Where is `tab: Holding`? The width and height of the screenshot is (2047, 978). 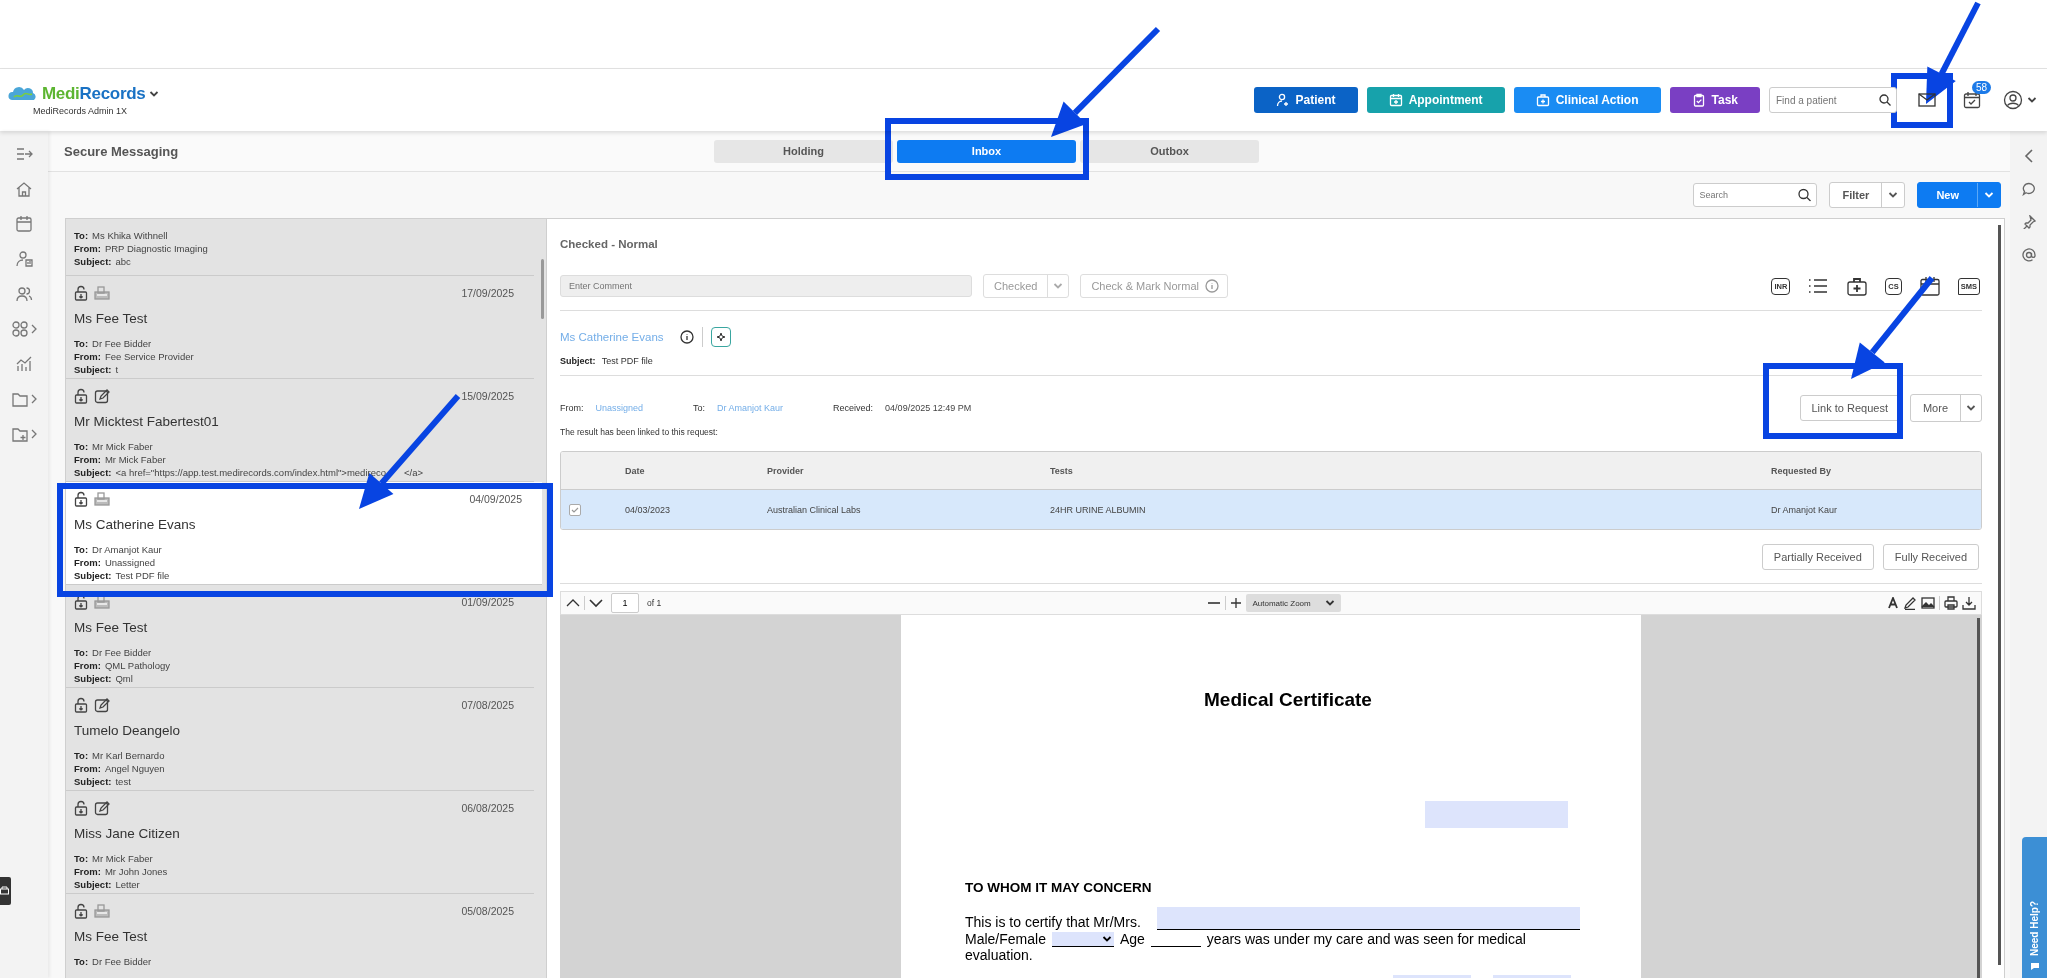
tab: Holding is located at coordinates (803, 151).